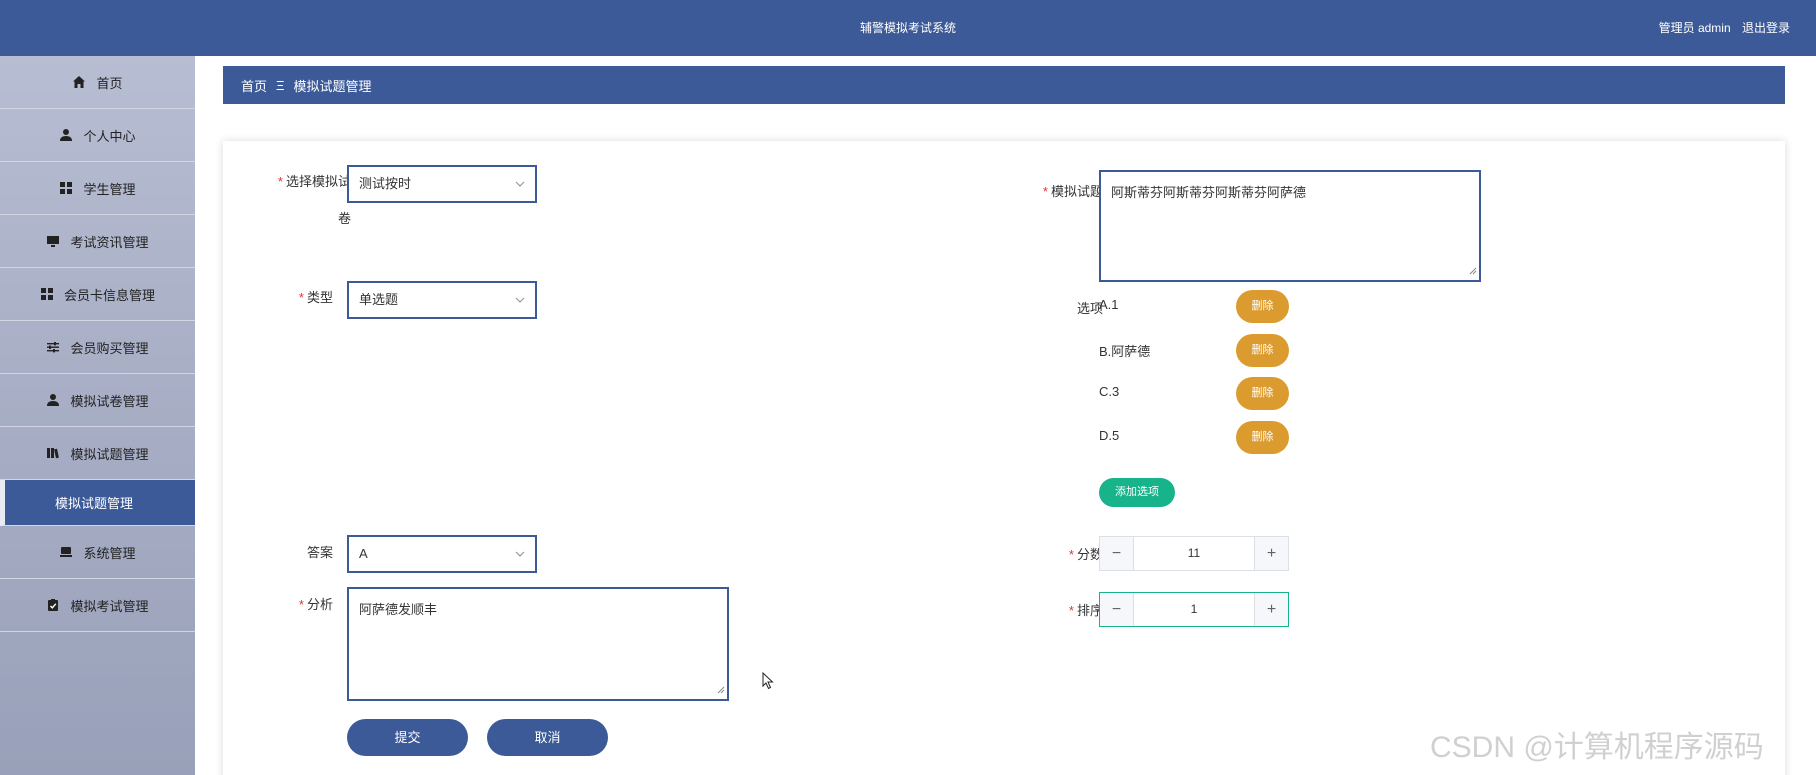  I want to click on breadcrumb: 首页 Ξ 模拟试题管理, so click(1004, 85).